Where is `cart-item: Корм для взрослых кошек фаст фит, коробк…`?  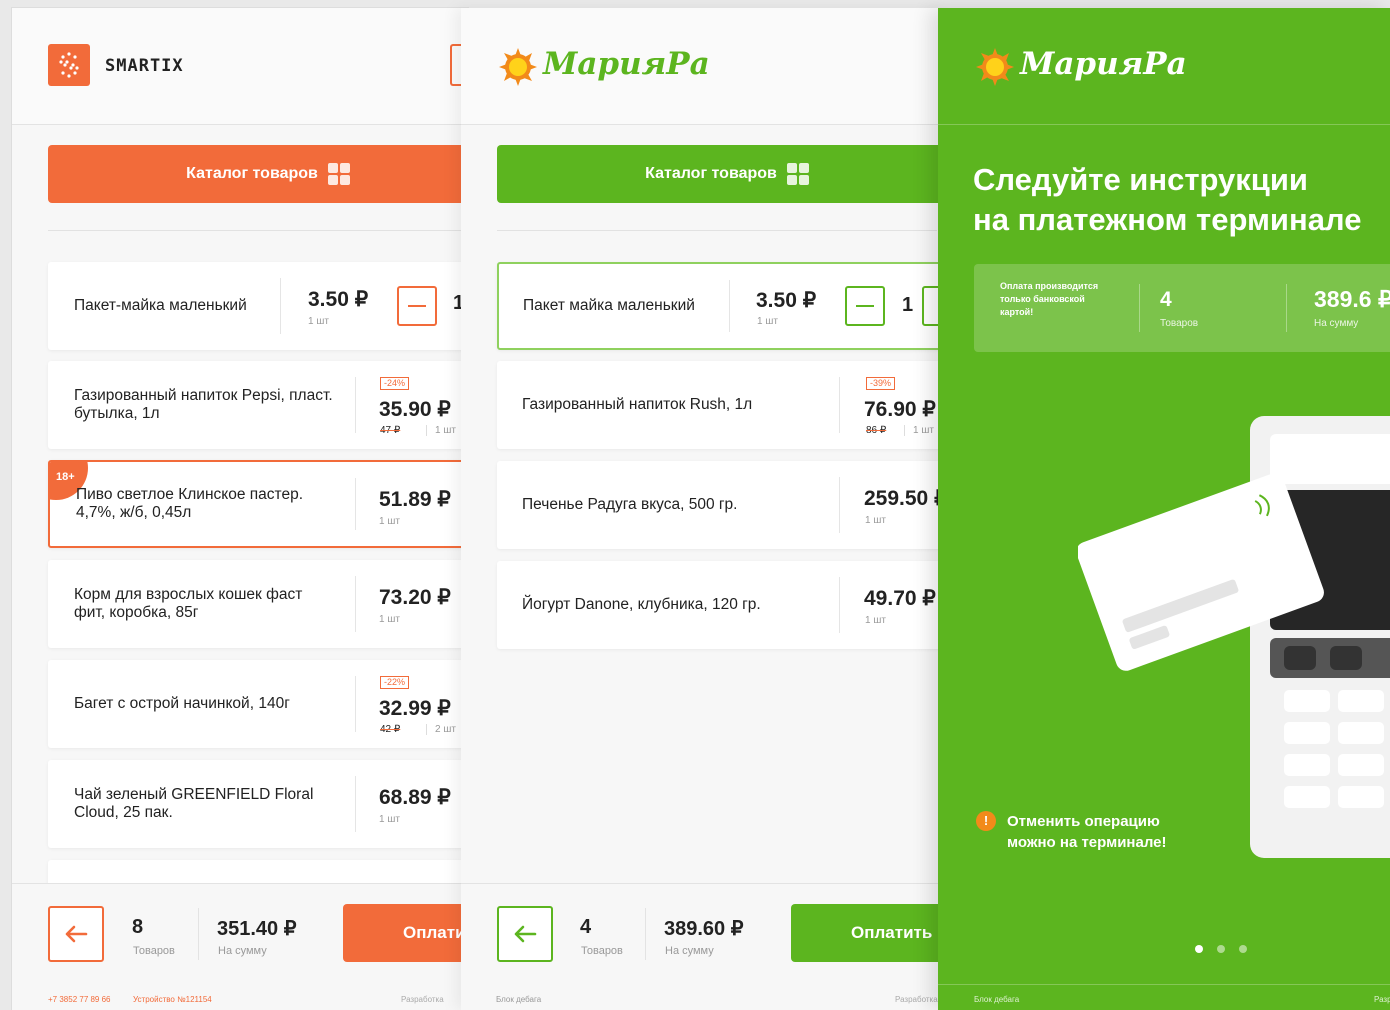 cart-item: Корм для взрослых кошек фаст фит, коробк… is located at coordinates (258, 604).